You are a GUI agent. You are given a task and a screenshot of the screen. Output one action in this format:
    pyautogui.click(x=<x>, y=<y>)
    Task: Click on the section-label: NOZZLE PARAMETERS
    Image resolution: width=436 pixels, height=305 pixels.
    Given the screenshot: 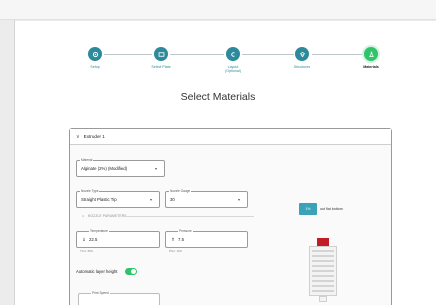 What is the action you would take?
    pyautogui.click(x=107, y=216)
    